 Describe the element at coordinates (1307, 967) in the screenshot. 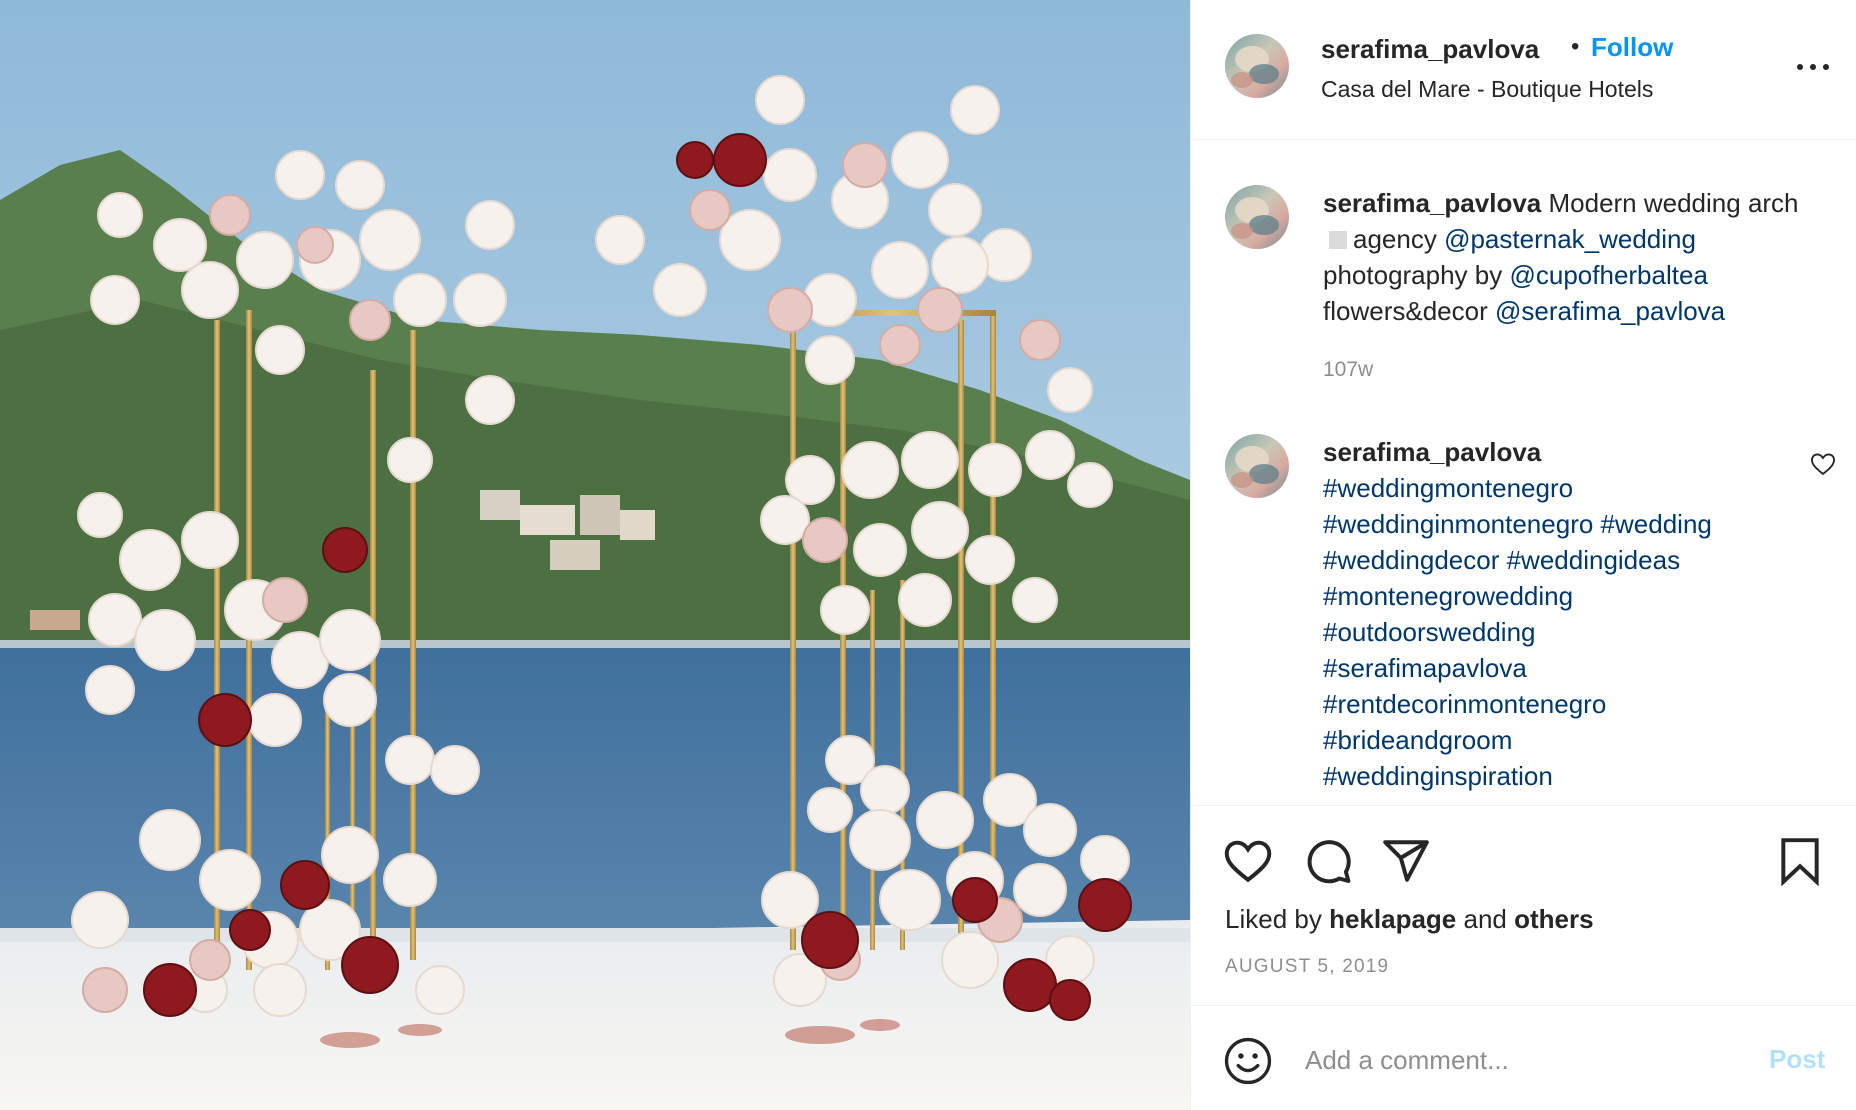

I see `post-date: AUGUST 5, 2019` at that location.